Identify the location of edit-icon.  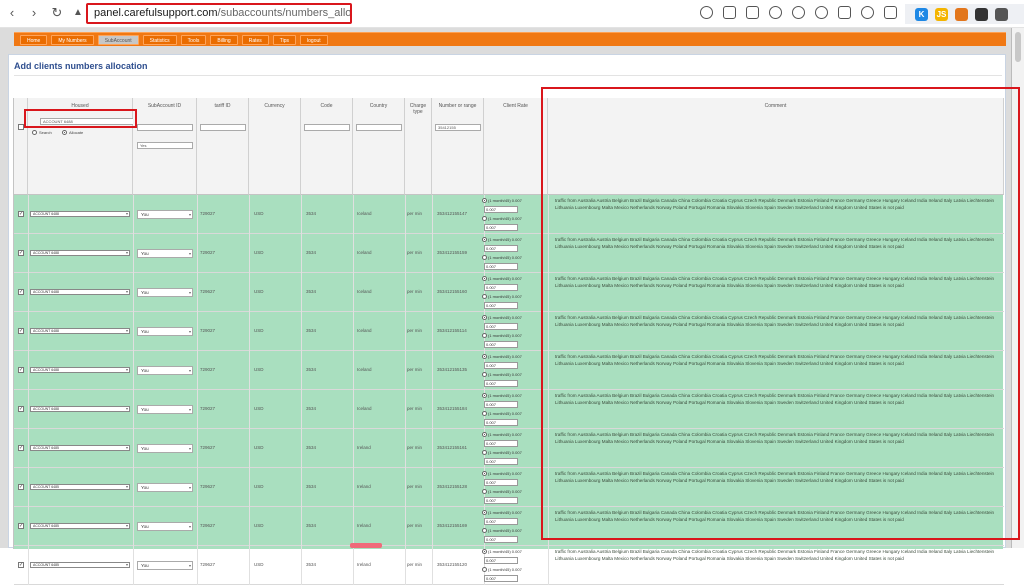
(729, 12).